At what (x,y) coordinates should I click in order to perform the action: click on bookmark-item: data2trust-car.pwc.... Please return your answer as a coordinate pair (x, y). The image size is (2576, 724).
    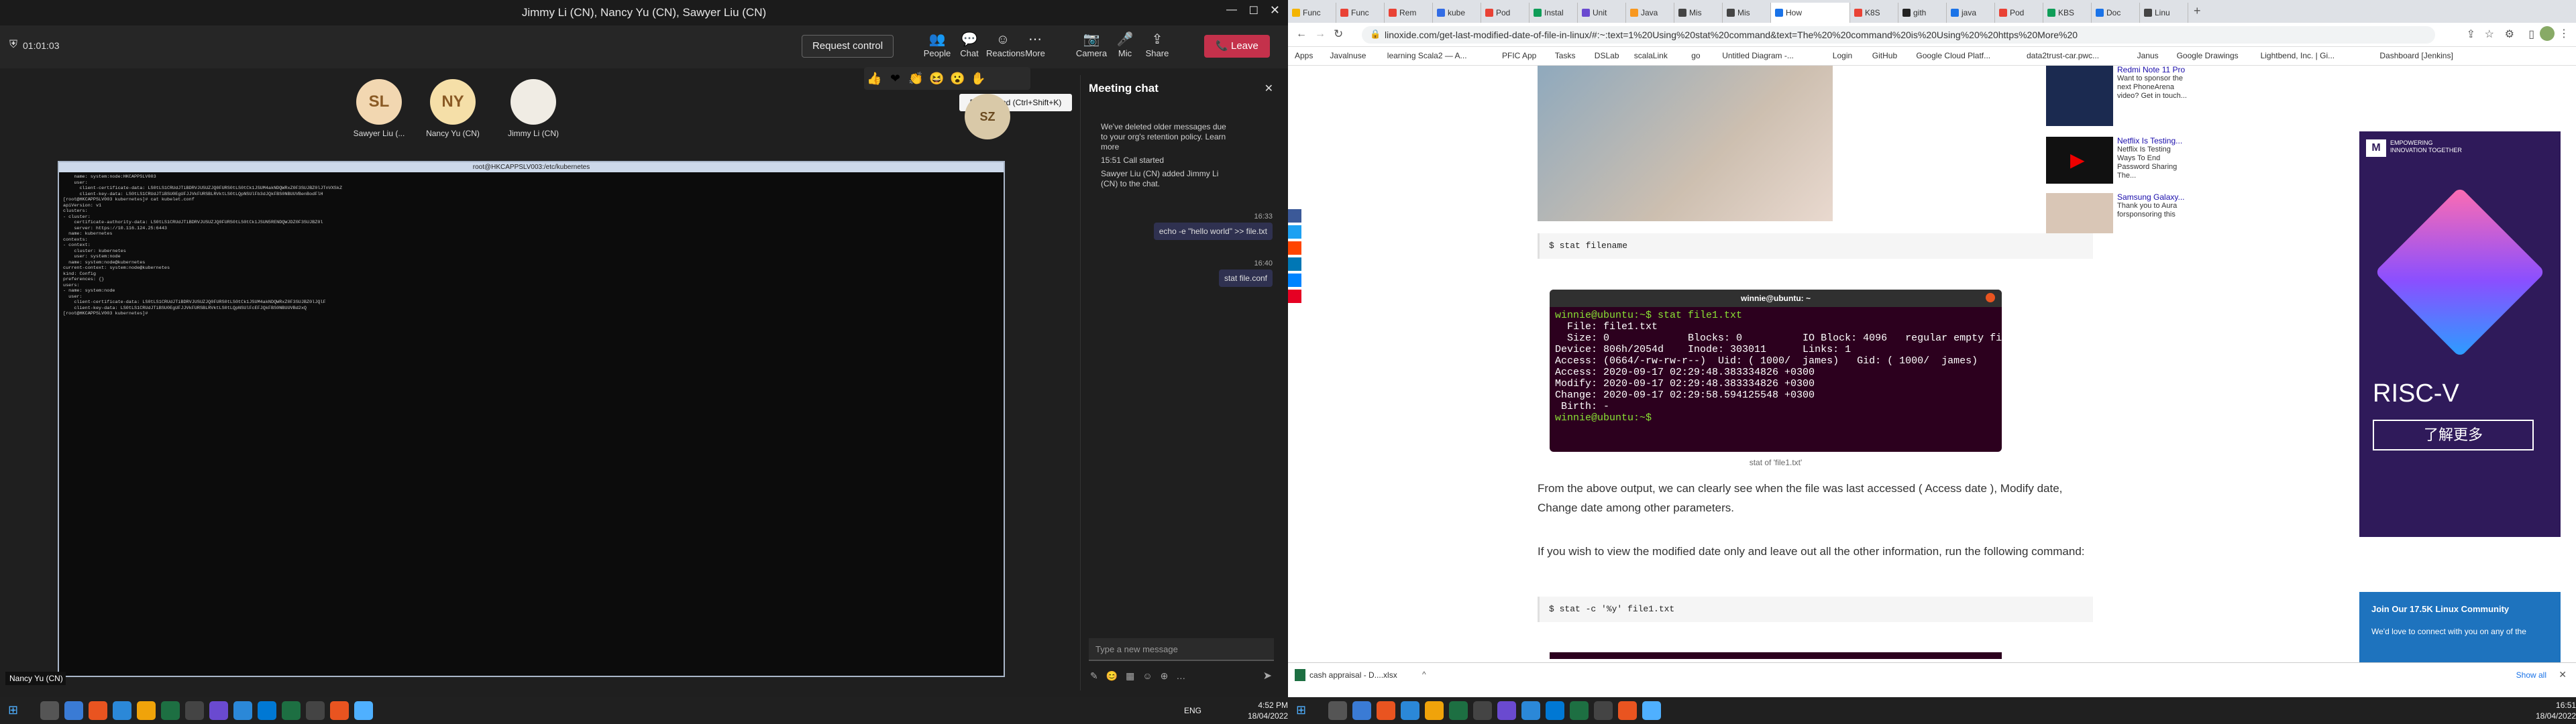
    Looking at the image, I should click on (2063, 55).